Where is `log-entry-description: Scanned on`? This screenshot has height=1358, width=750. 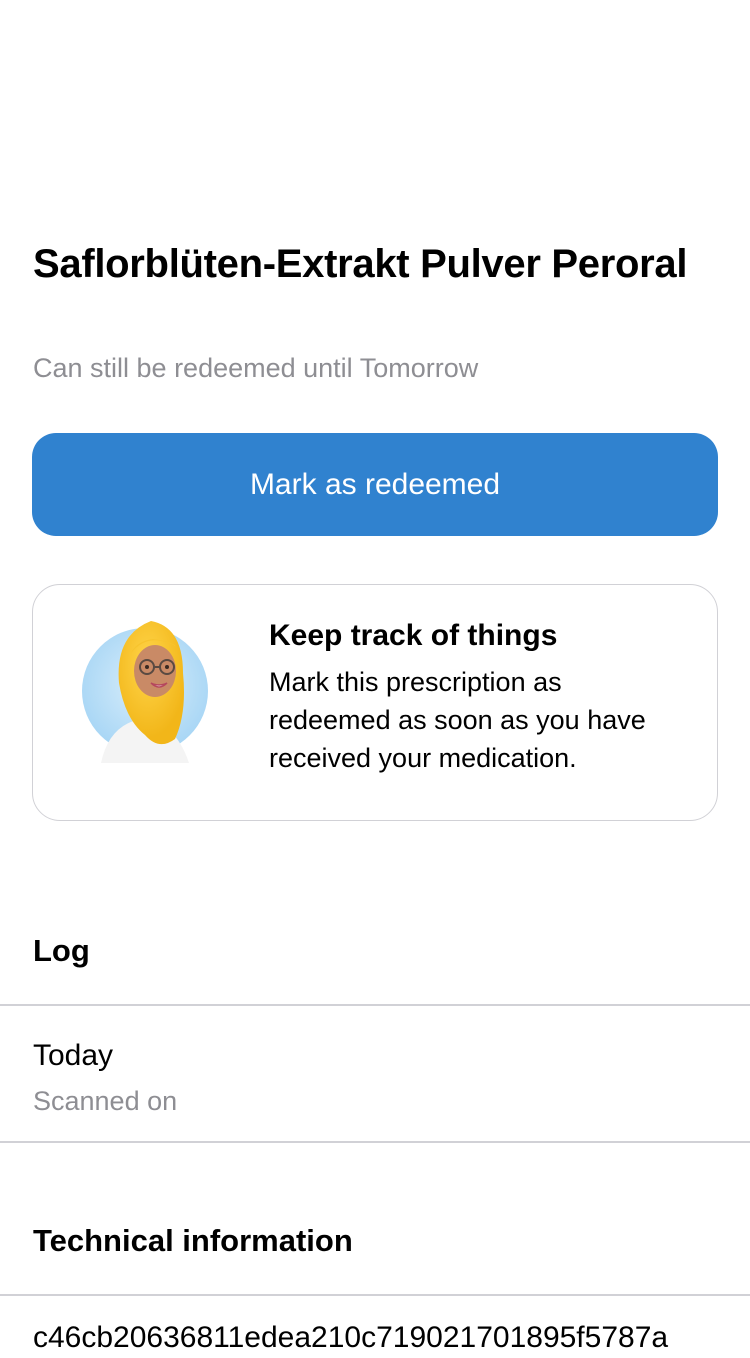 log-entry-description: Scanned on is located at coordinates (105, 1101).